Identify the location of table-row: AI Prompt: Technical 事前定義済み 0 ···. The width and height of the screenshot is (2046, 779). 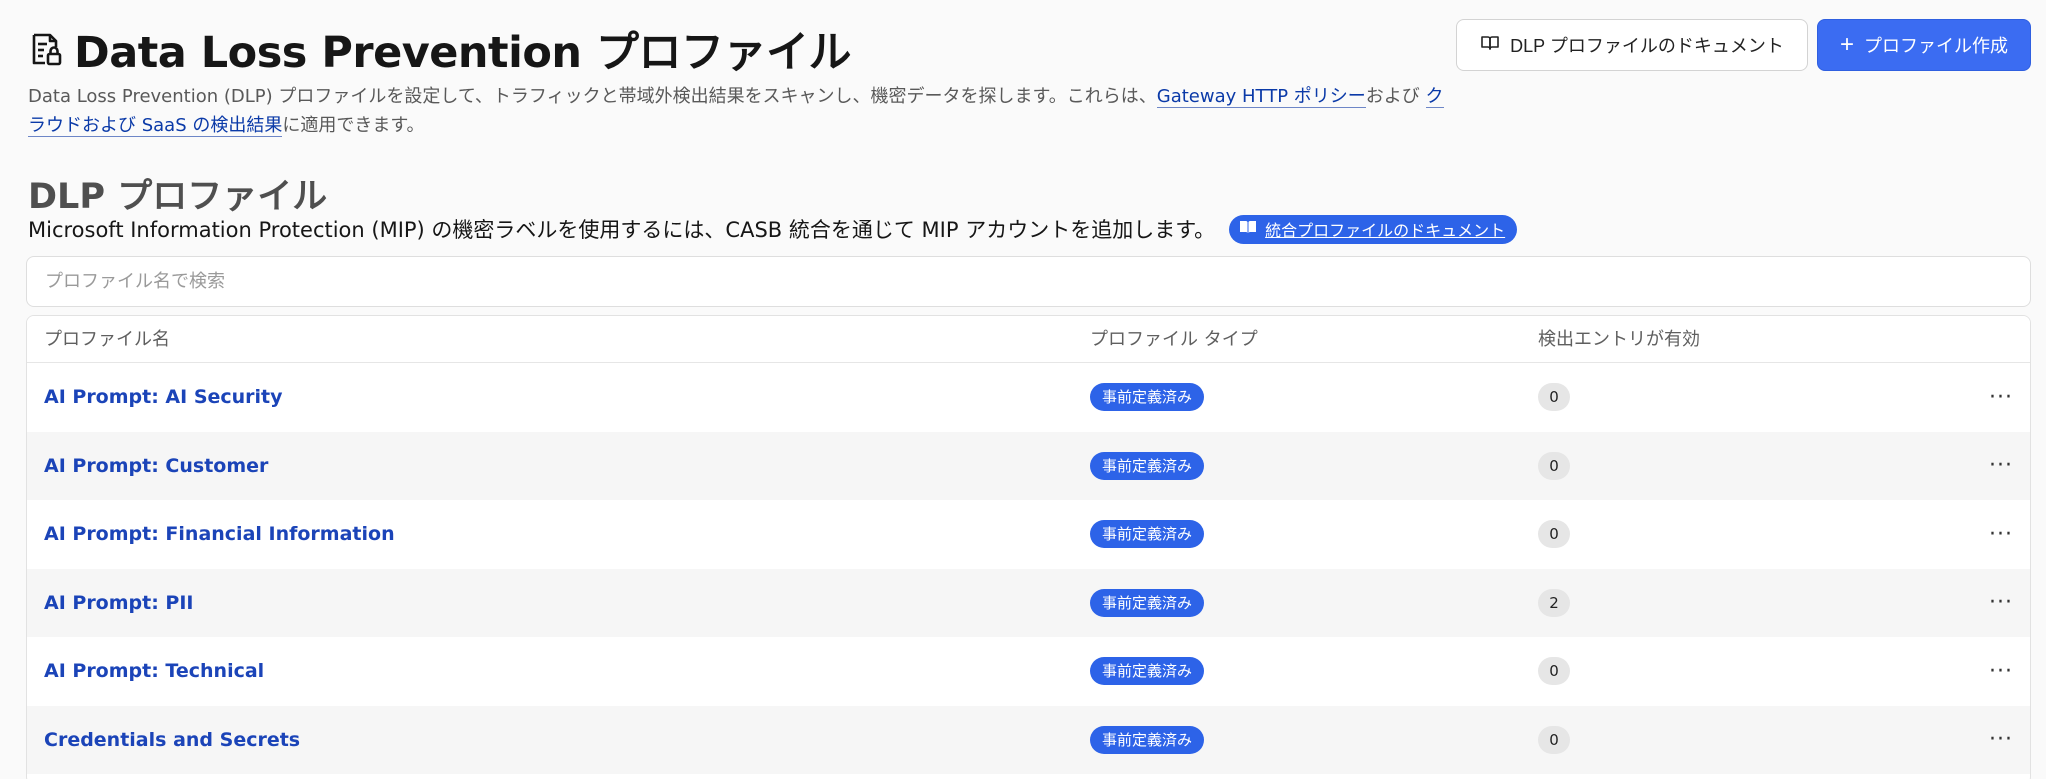
(1028, 671).